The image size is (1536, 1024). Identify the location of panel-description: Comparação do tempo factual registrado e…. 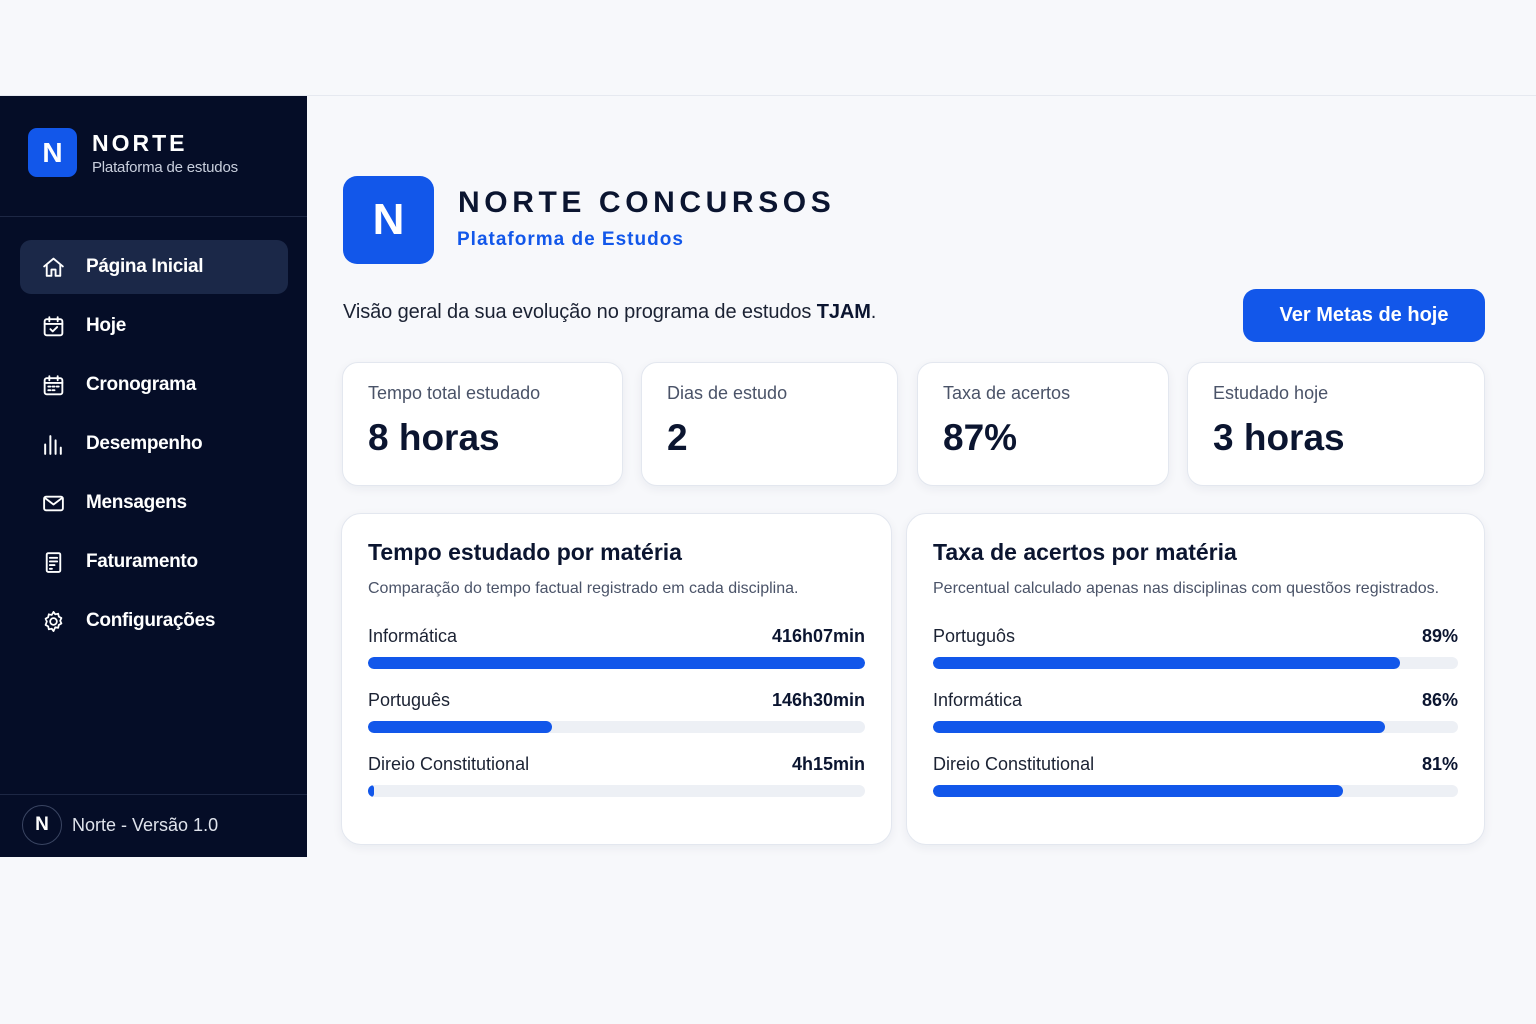
(583, 588).